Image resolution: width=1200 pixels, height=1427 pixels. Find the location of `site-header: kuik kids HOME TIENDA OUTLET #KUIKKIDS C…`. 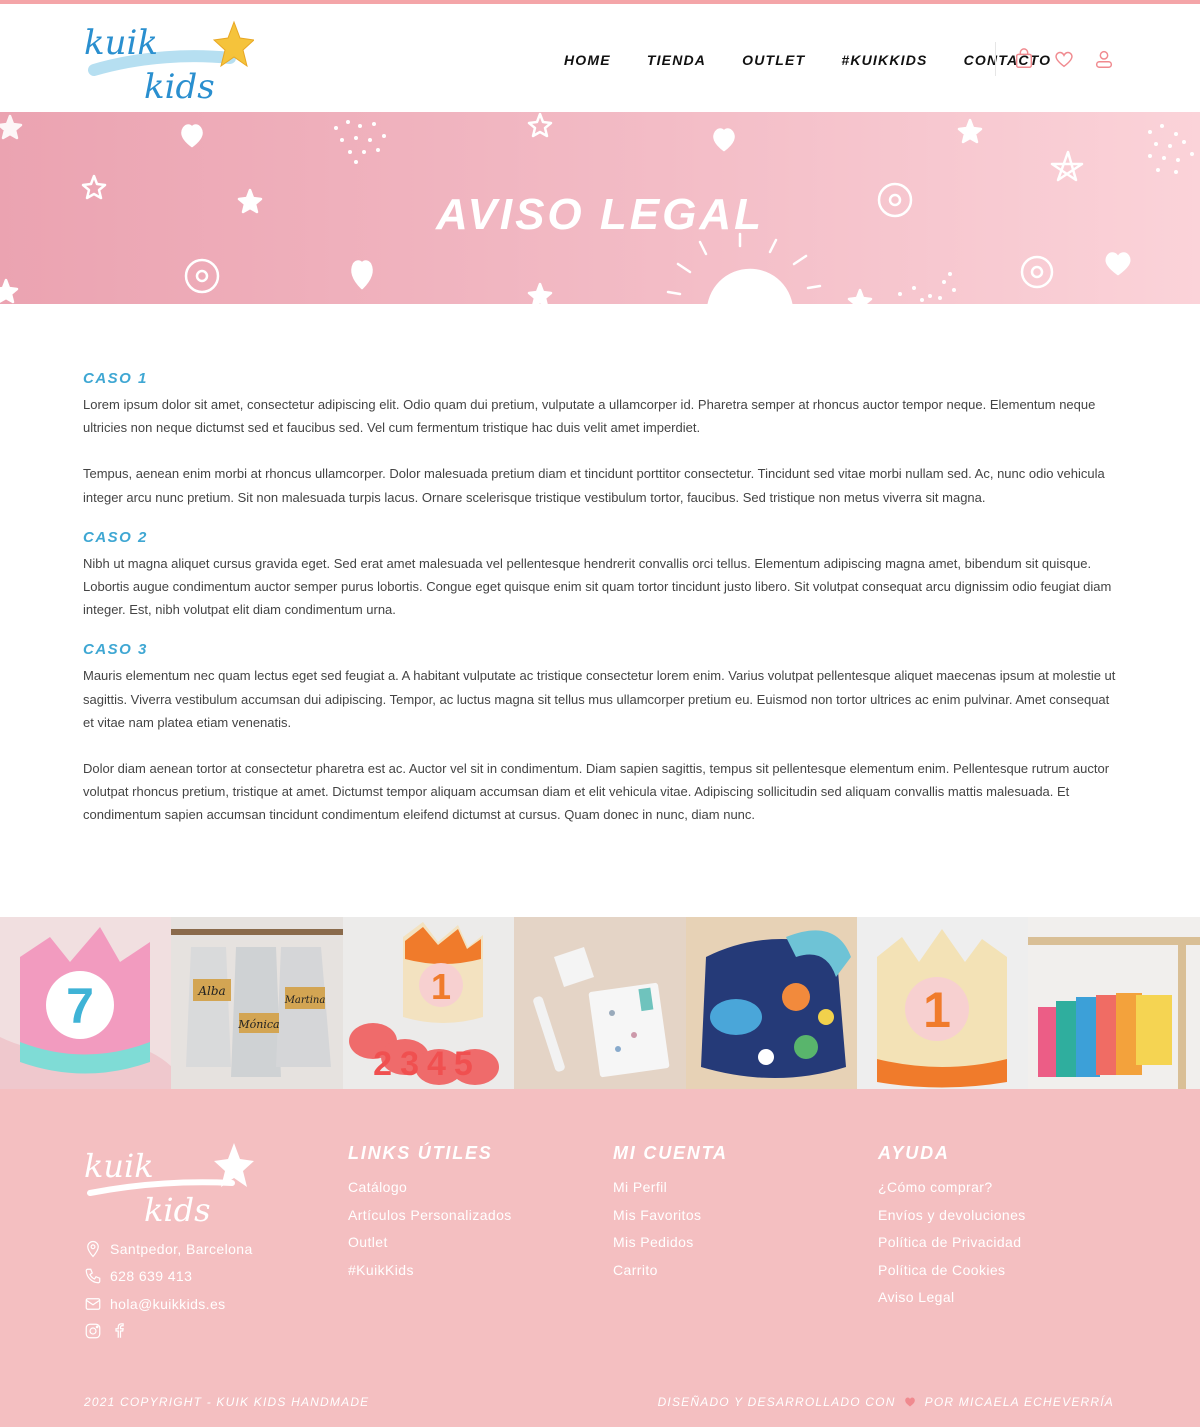

site-header: kuik kids HOME TIENDA OUTLET #KUIKKIDS C… is located at coordinates (600, 58).